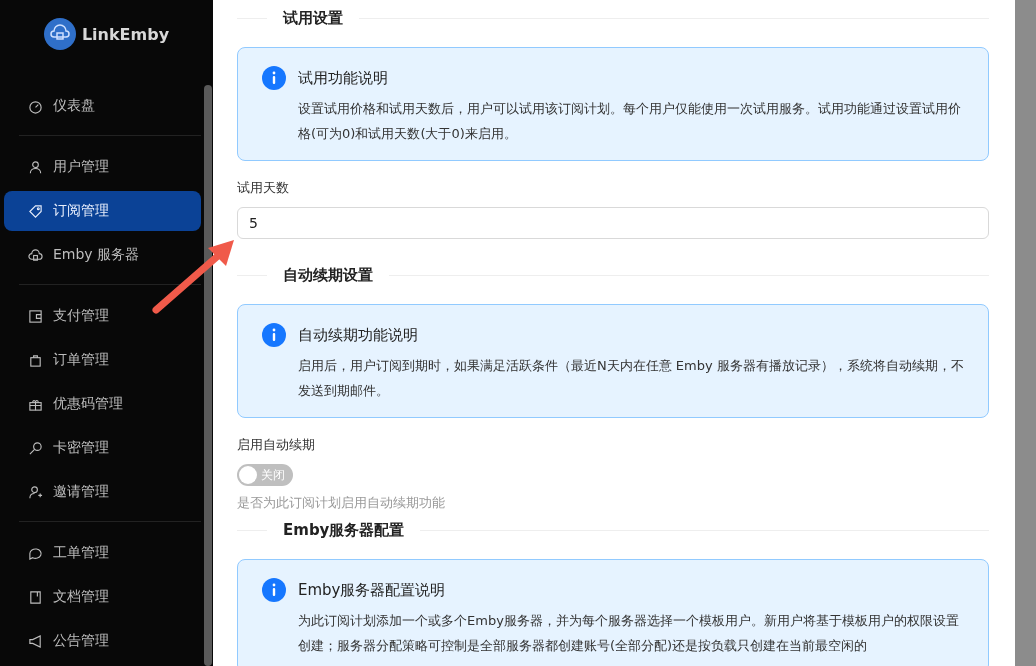  What do you see at coordinates (102, 211) in the screenshot?
I see `nav-item: 订阅管理` at bounding box center [102, 211].